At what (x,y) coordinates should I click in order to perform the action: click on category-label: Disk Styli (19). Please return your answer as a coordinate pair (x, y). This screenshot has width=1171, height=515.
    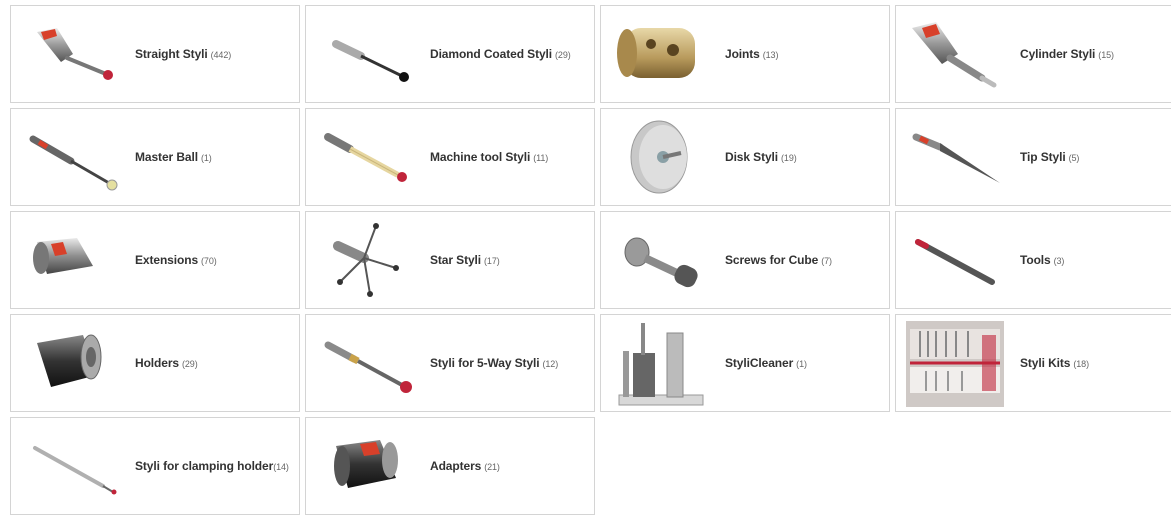
    Looking at the image, I should click on (761, 157).